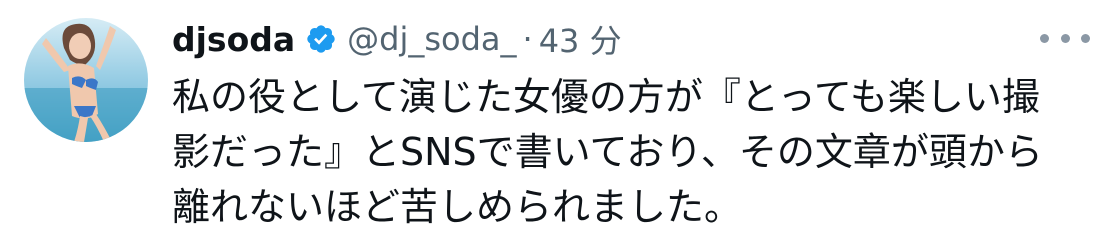  What do you see at coordinates (457, 207) in the screenshot?
I see `tweet-text-line: 離れないほど苦しめられました。` at bounding box center [457, 207].